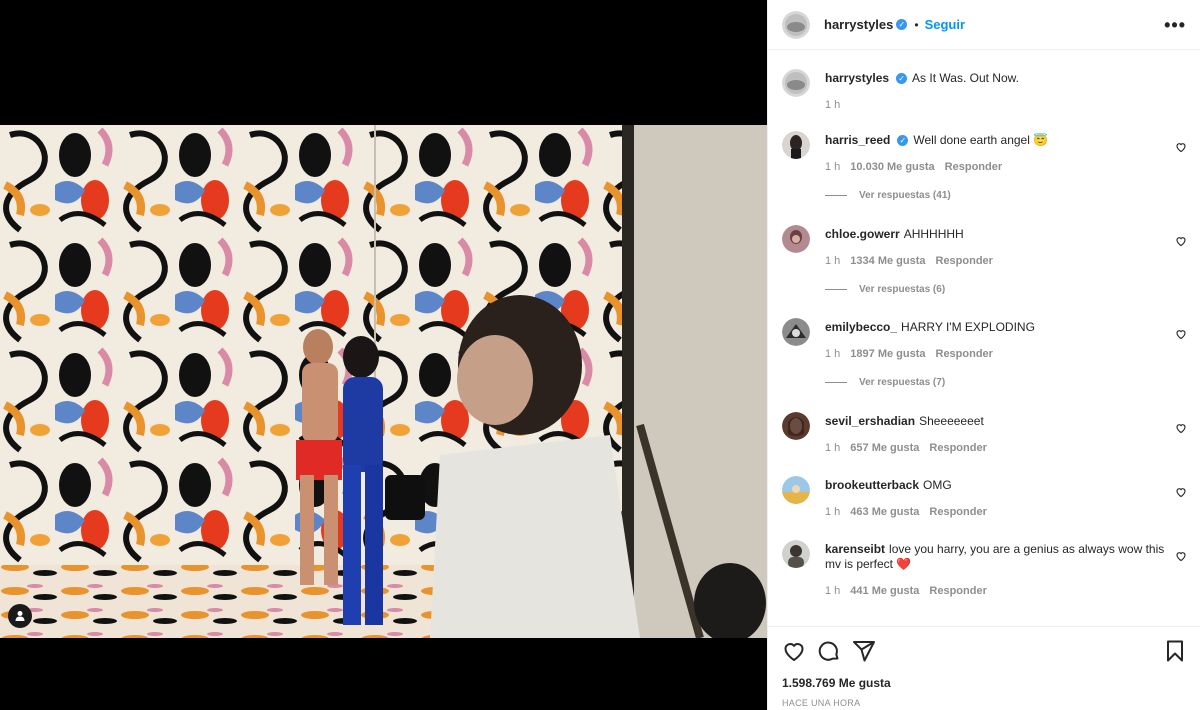 This screenshot has height=710, width=1200. I want to click on caption-text: As It Was. Out Now., so click(965, 78).